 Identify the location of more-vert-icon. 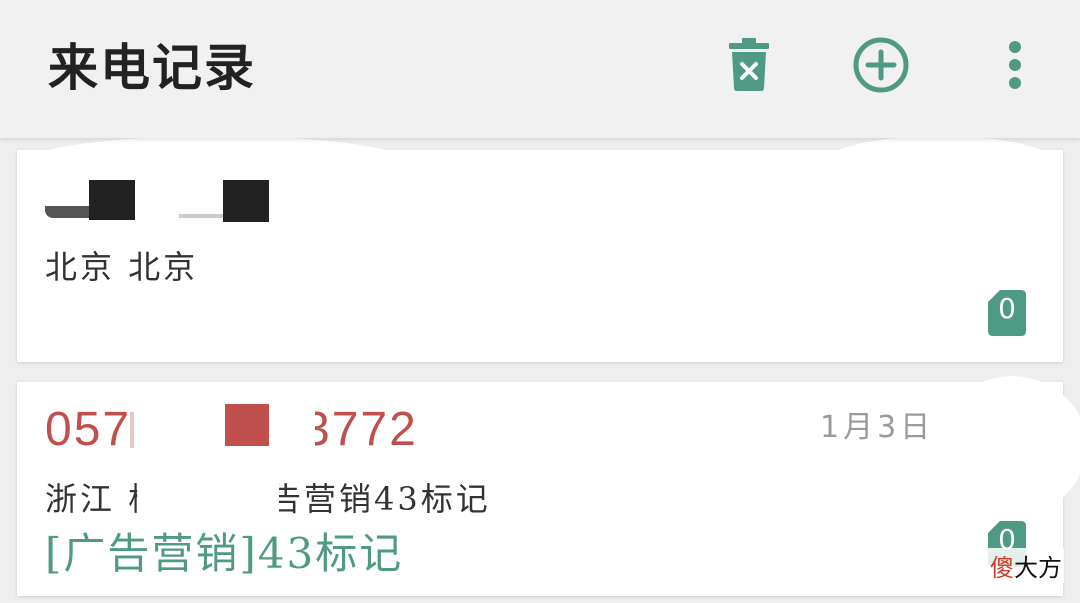
(1015, 65).